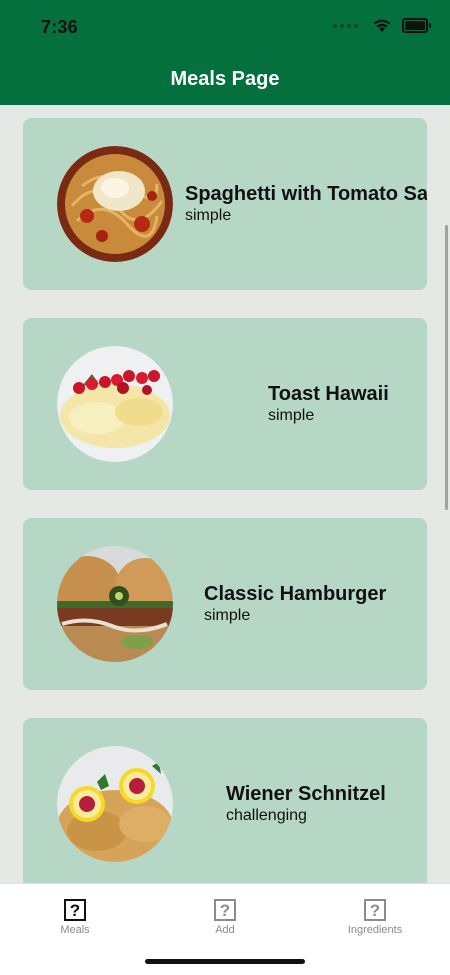  I want to click on meal-title: Spaghetti with Tomato Sauce, so click(306, 194).